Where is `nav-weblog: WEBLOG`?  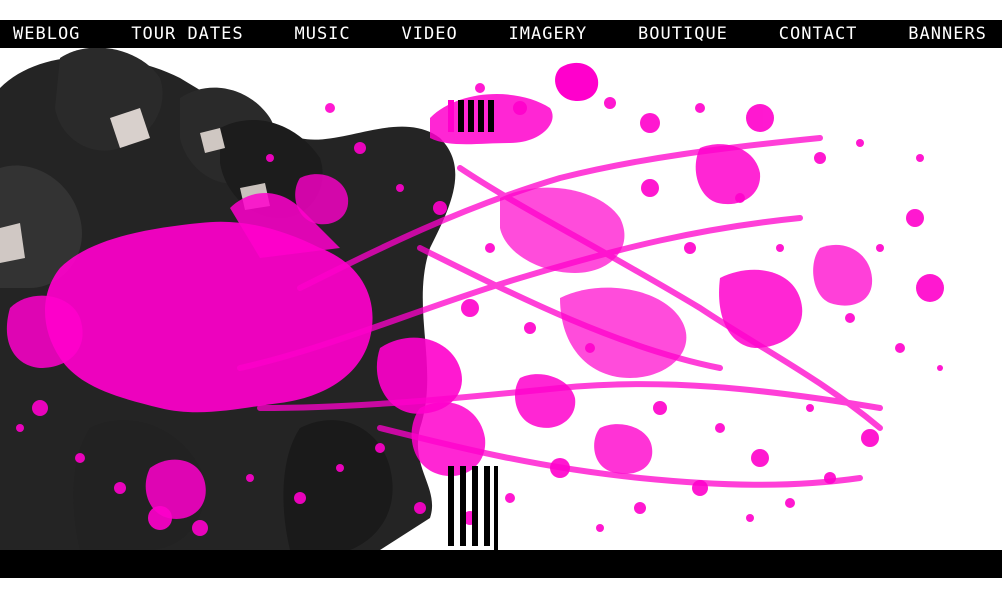 nav-weblog: WEBLOG is located at coordinates (46, 34).